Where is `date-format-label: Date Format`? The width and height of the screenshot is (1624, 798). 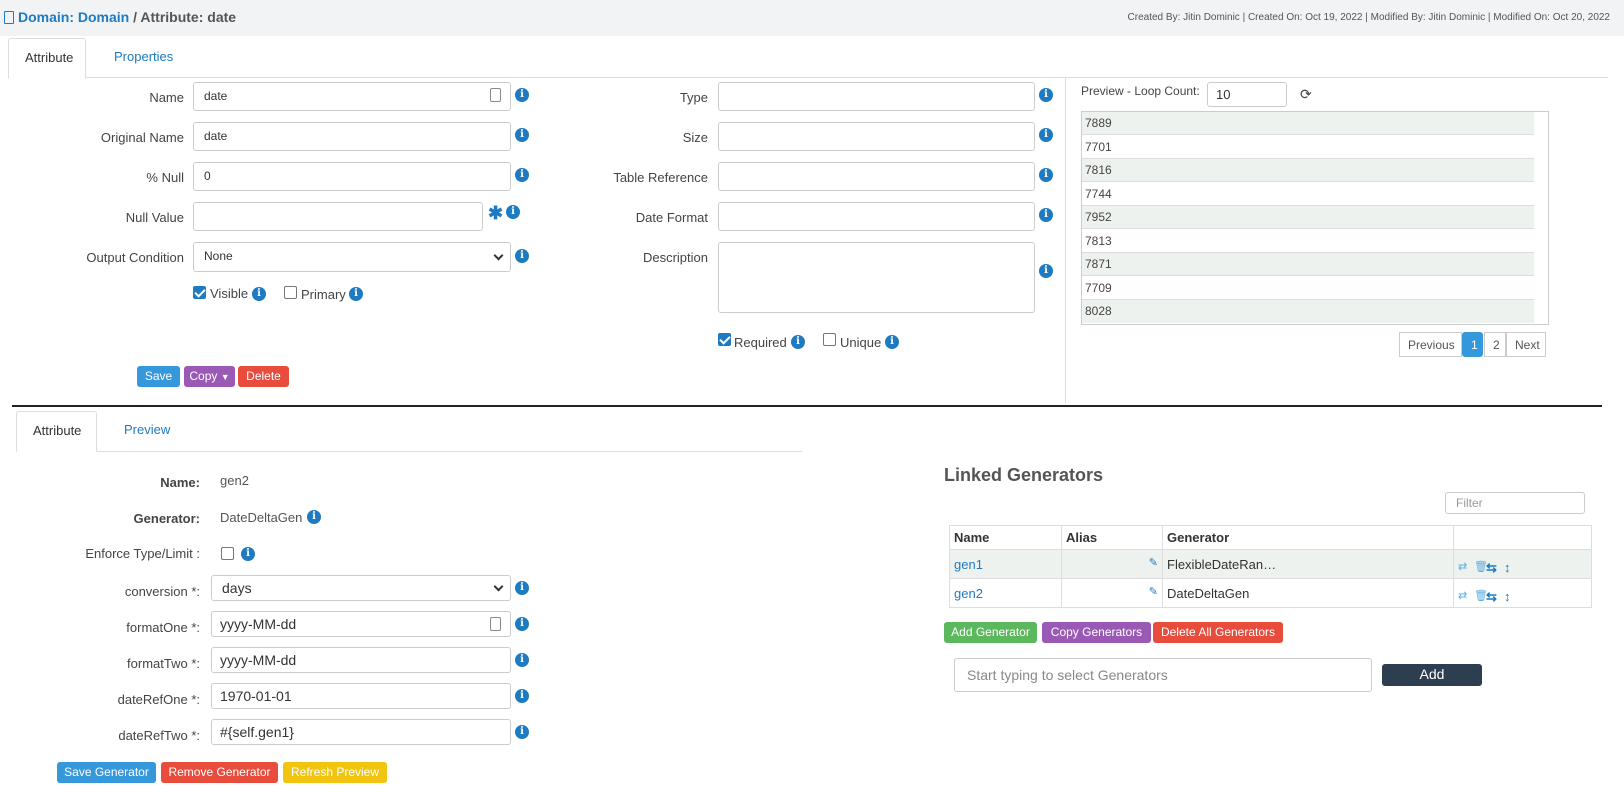
date-format-label: Date Format is located at coordinates (671, 217).